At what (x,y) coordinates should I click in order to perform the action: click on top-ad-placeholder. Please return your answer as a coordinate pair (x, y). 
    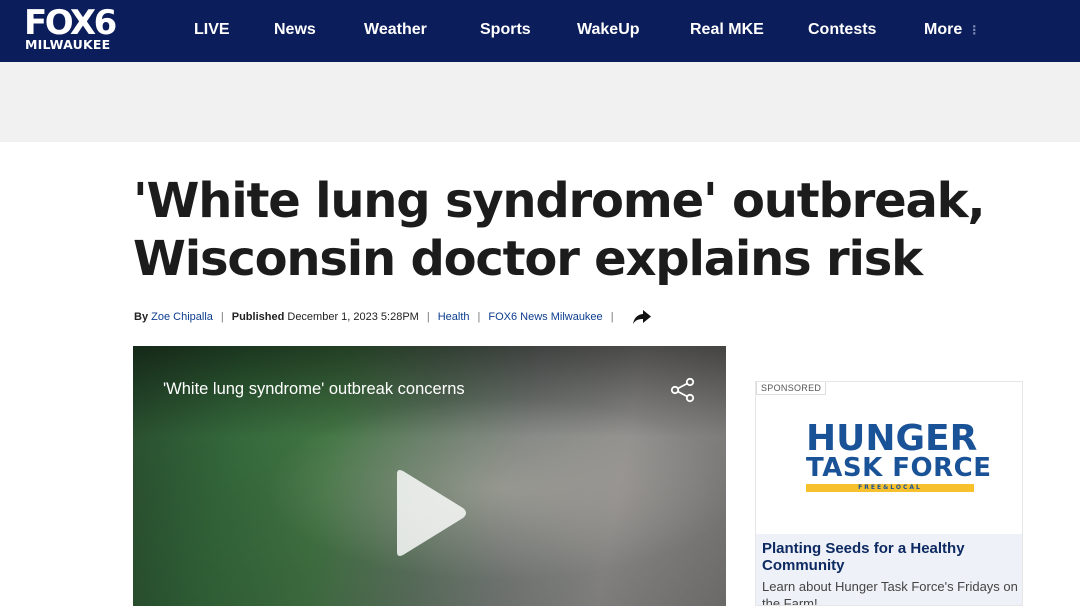
    Looking at the image, I should click on (540, 102).